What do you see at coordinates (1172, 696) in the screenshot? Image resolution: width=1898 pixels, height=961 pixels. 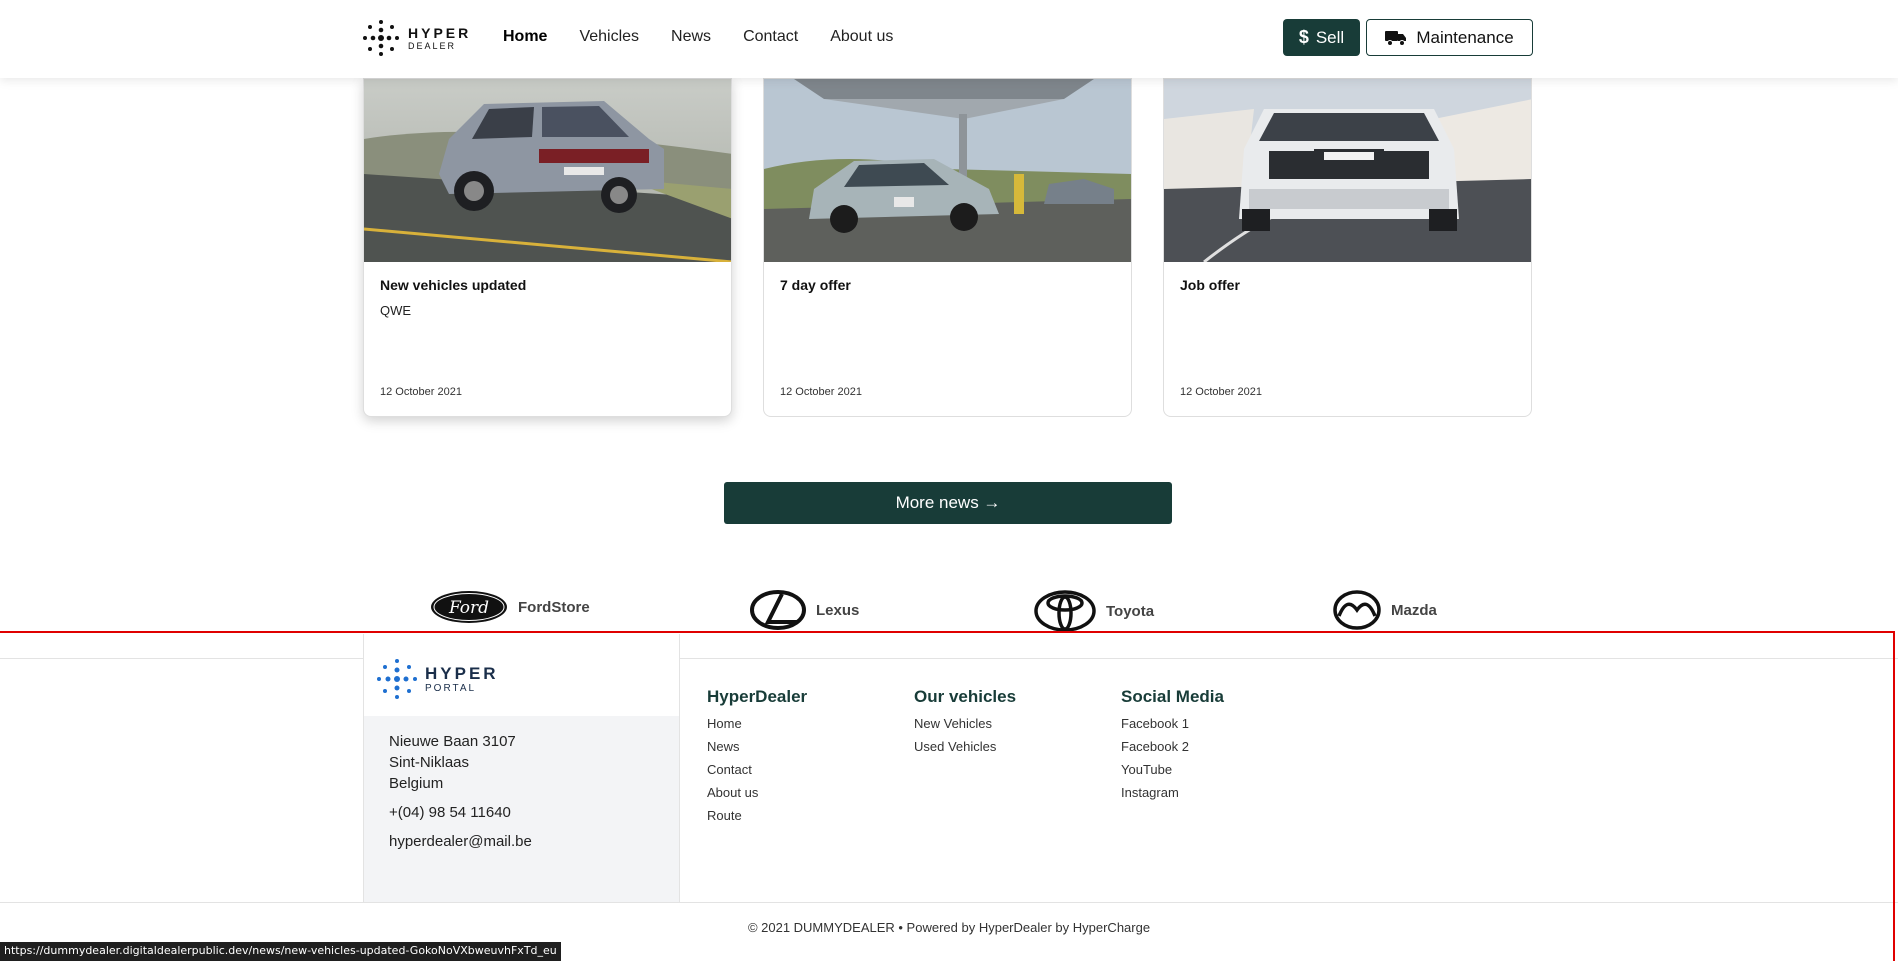 I see `footer-heading: Social Media` at bounding box center [1172, 696].